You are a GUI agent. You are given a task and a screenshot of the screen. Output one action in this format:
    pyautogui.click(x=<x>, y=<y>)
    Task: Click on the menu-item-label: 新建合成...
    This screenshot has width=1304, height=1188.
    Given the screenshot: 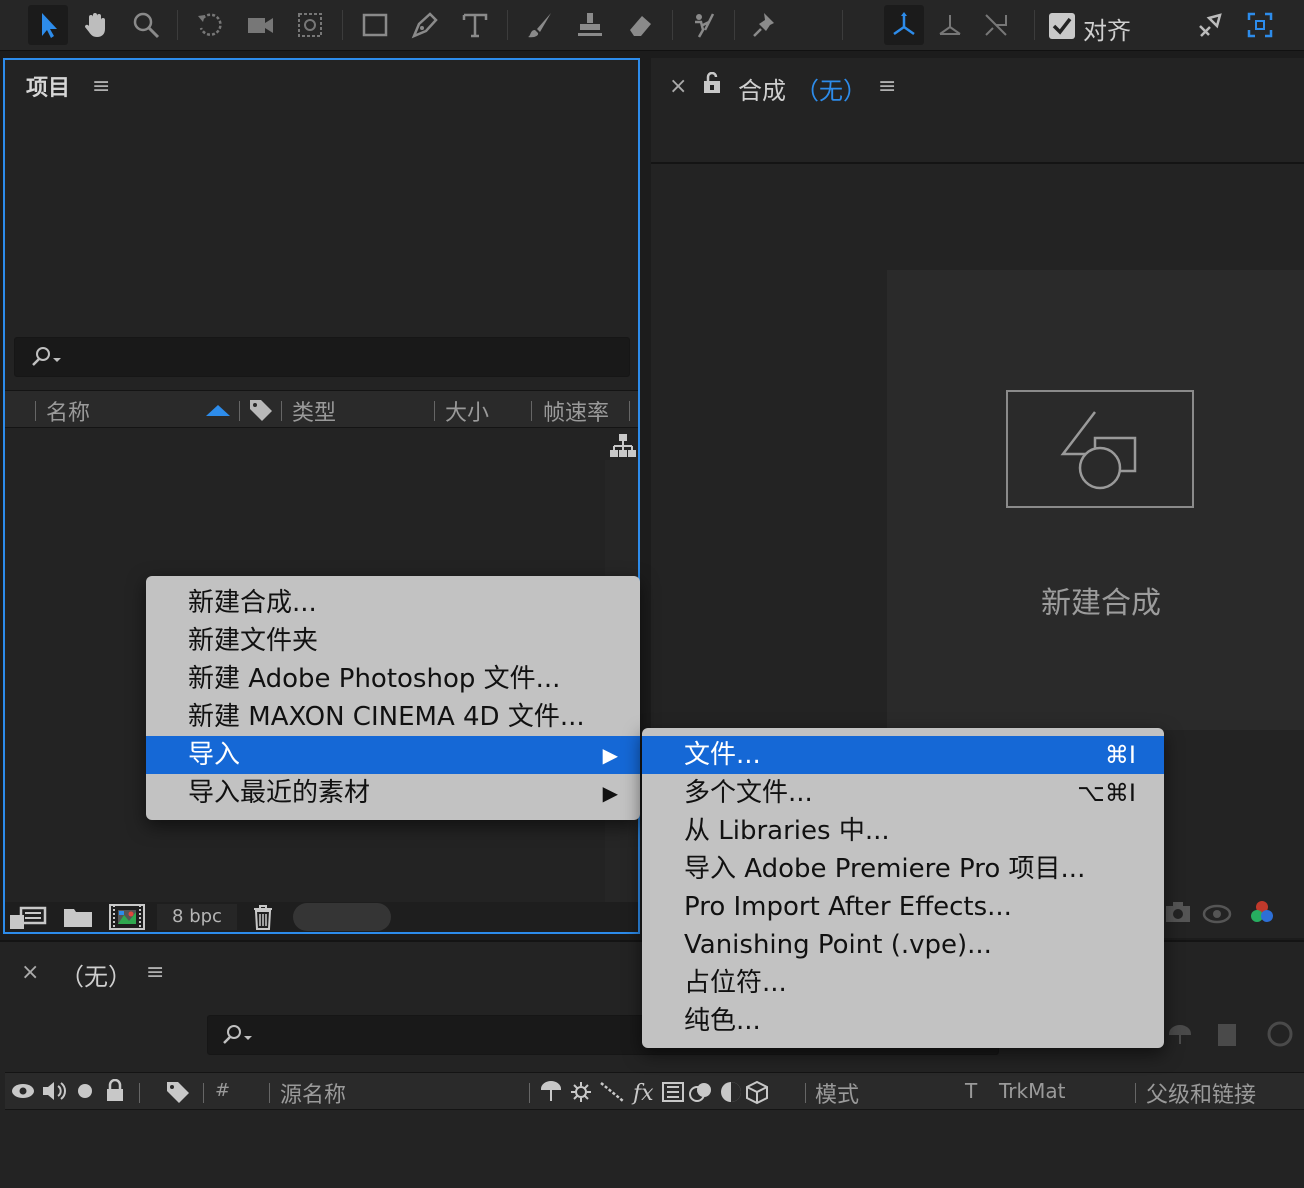 What is the action you would take?
    pyautogui.click(x=252, y=603)
    